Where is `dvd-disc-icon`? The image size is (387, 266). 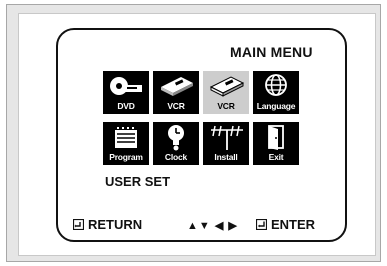 dvd-disc-icon is located at coordinates (126, 86).